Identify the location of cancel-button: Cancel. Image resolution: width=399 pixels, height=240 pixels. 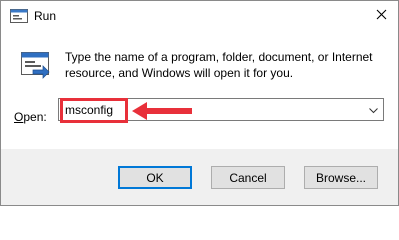
(248, 177).